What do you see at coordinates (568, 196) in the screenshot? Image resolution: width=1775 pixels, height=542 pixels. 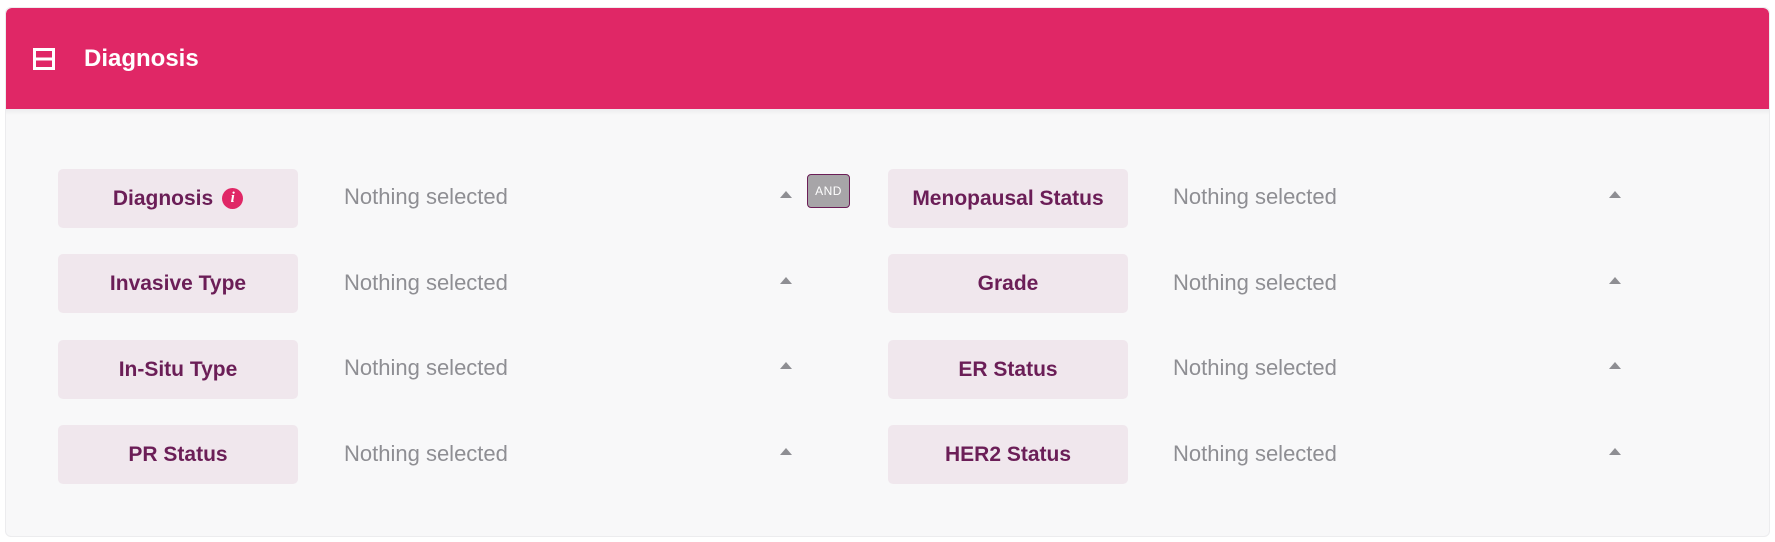 I see `diagnosis-select: Nothing selected` at bounding box center [568, 196].